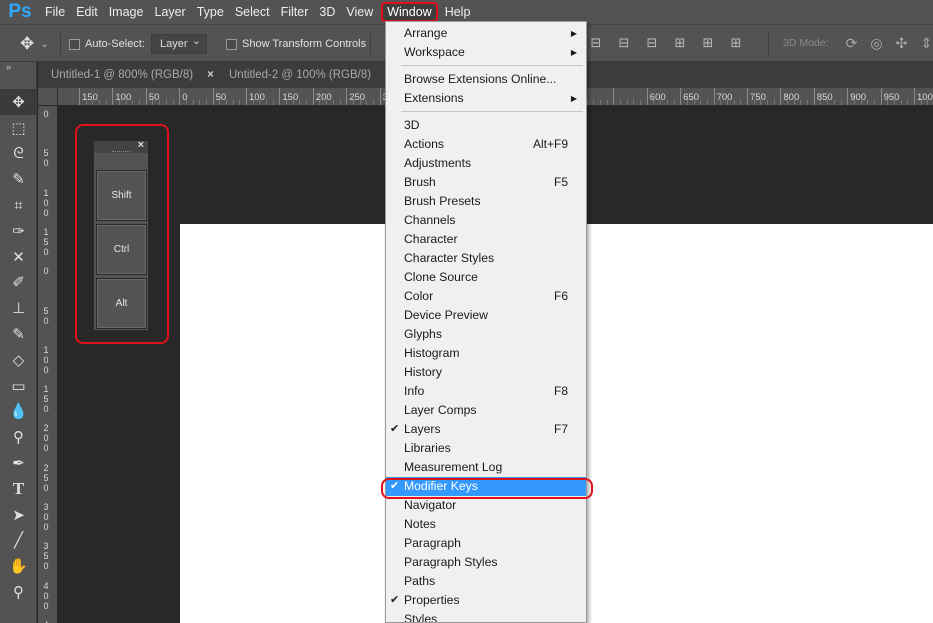 This screenshot has width=933, height=623. Describe the element at coordinates (121, 195) in the screenshot. I see `shift-key-button: Shift` at that location.